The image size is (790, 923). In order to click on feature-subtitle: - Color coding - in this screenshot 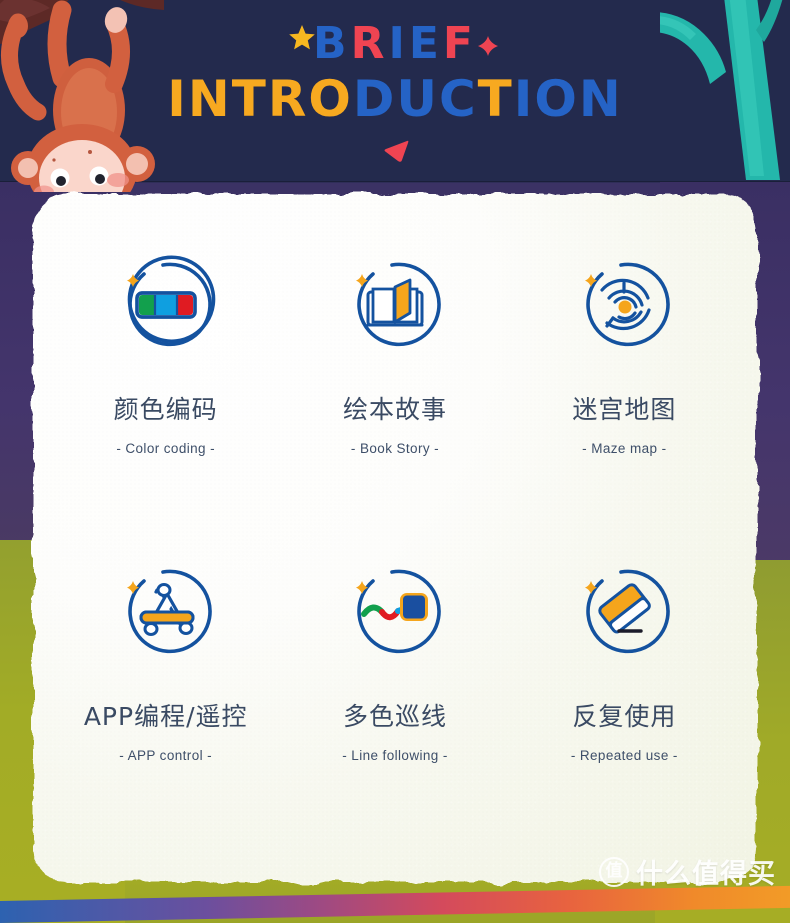, I will do `click(165, 448)`.